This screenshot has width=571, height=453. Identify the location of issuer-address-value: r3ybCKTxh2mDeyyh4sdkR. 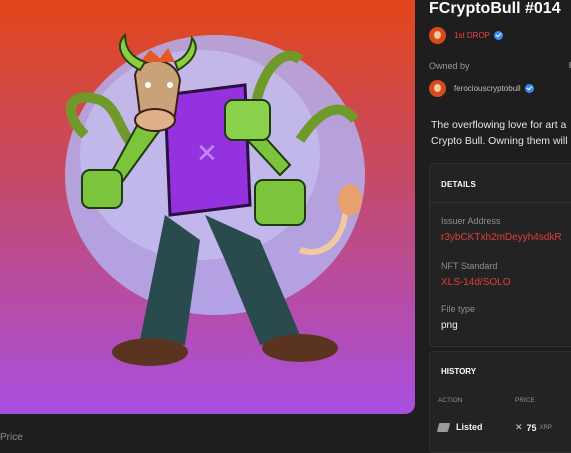
(501, 237).